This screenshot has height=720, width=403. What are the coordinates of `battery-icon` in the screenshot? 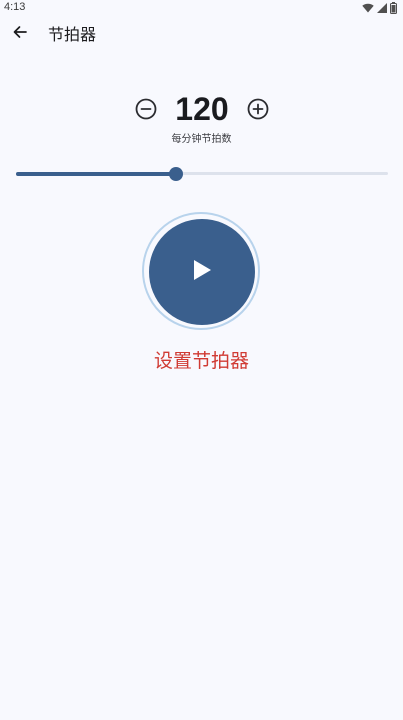 It's located at (393, 8).